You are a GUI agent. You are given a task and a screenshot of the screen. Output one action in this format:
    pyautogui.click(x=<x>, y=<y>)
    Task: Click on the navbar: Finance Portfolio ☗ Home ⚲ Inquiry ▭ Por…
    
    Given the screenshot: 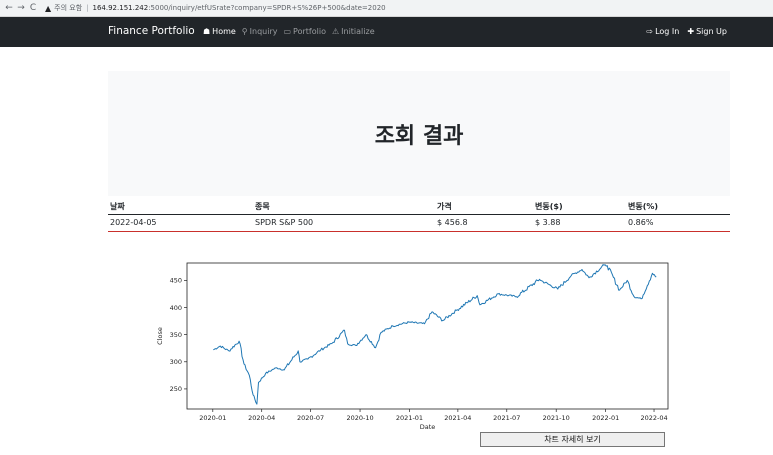 What is the action you would take?
    pyautogui.click(x=386, y=32)
    